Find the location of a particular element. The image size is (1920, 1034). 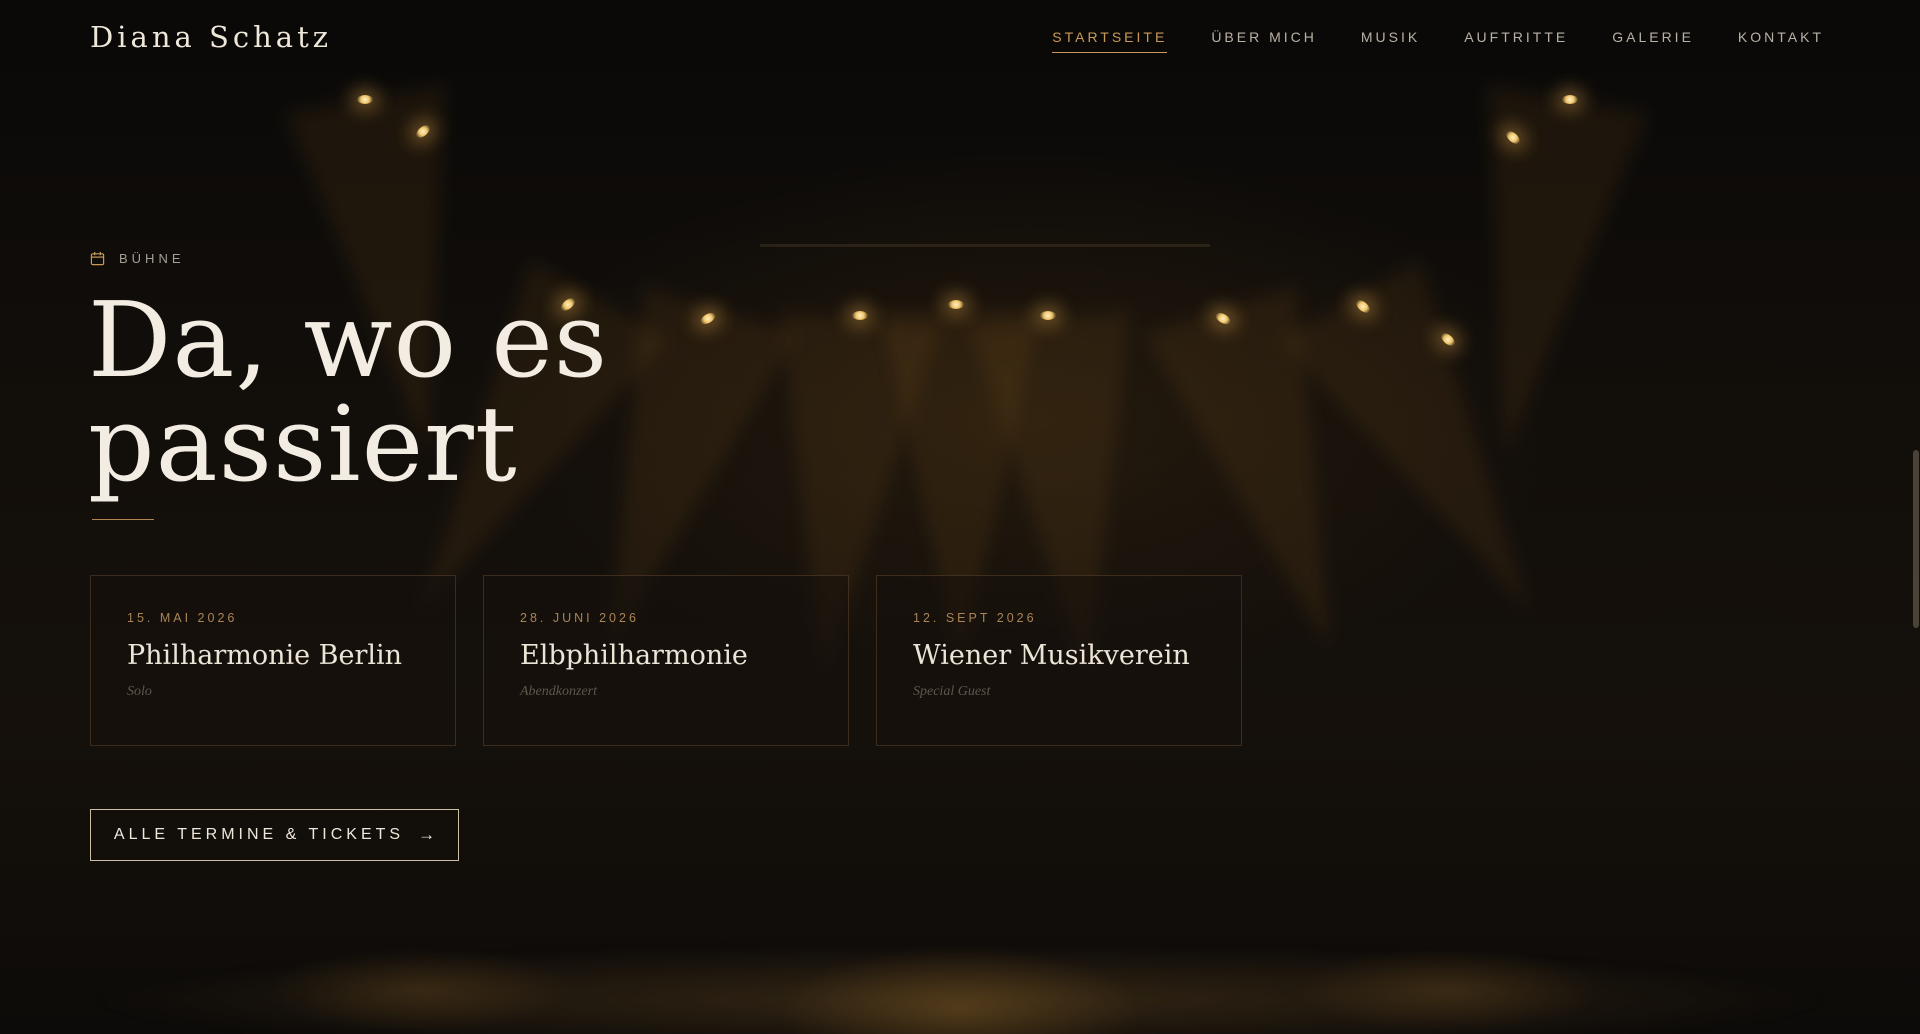

nav-item-ueber-mich: ÜBER MICH is located at coordinates (1264, 37).